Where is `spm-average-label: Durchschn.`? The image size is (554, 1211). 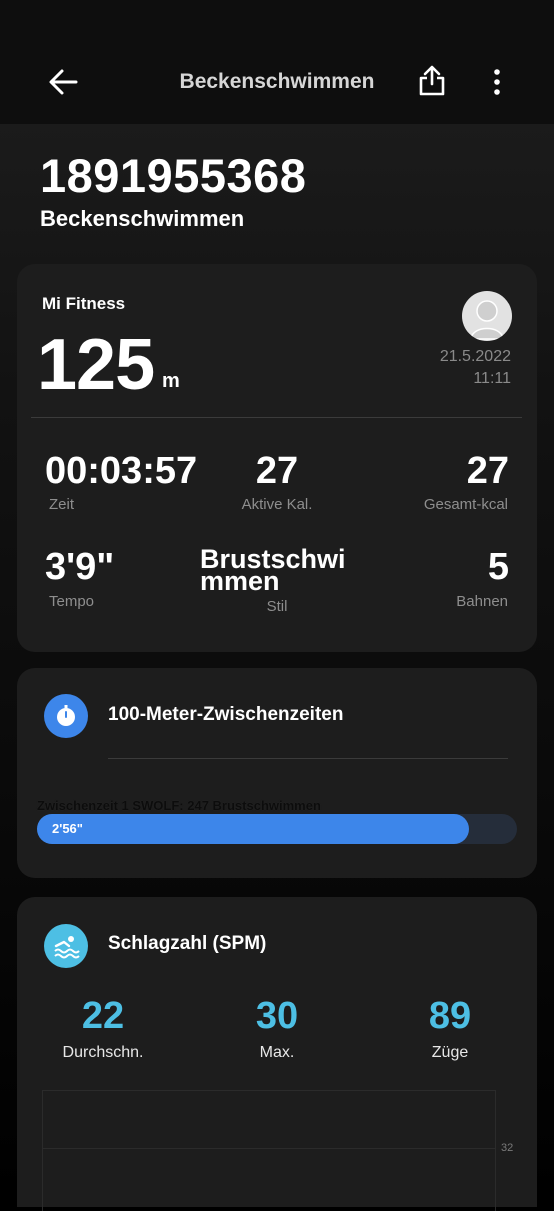 spm-average-label: Durchschn. is located at coordinates (103, 1052).